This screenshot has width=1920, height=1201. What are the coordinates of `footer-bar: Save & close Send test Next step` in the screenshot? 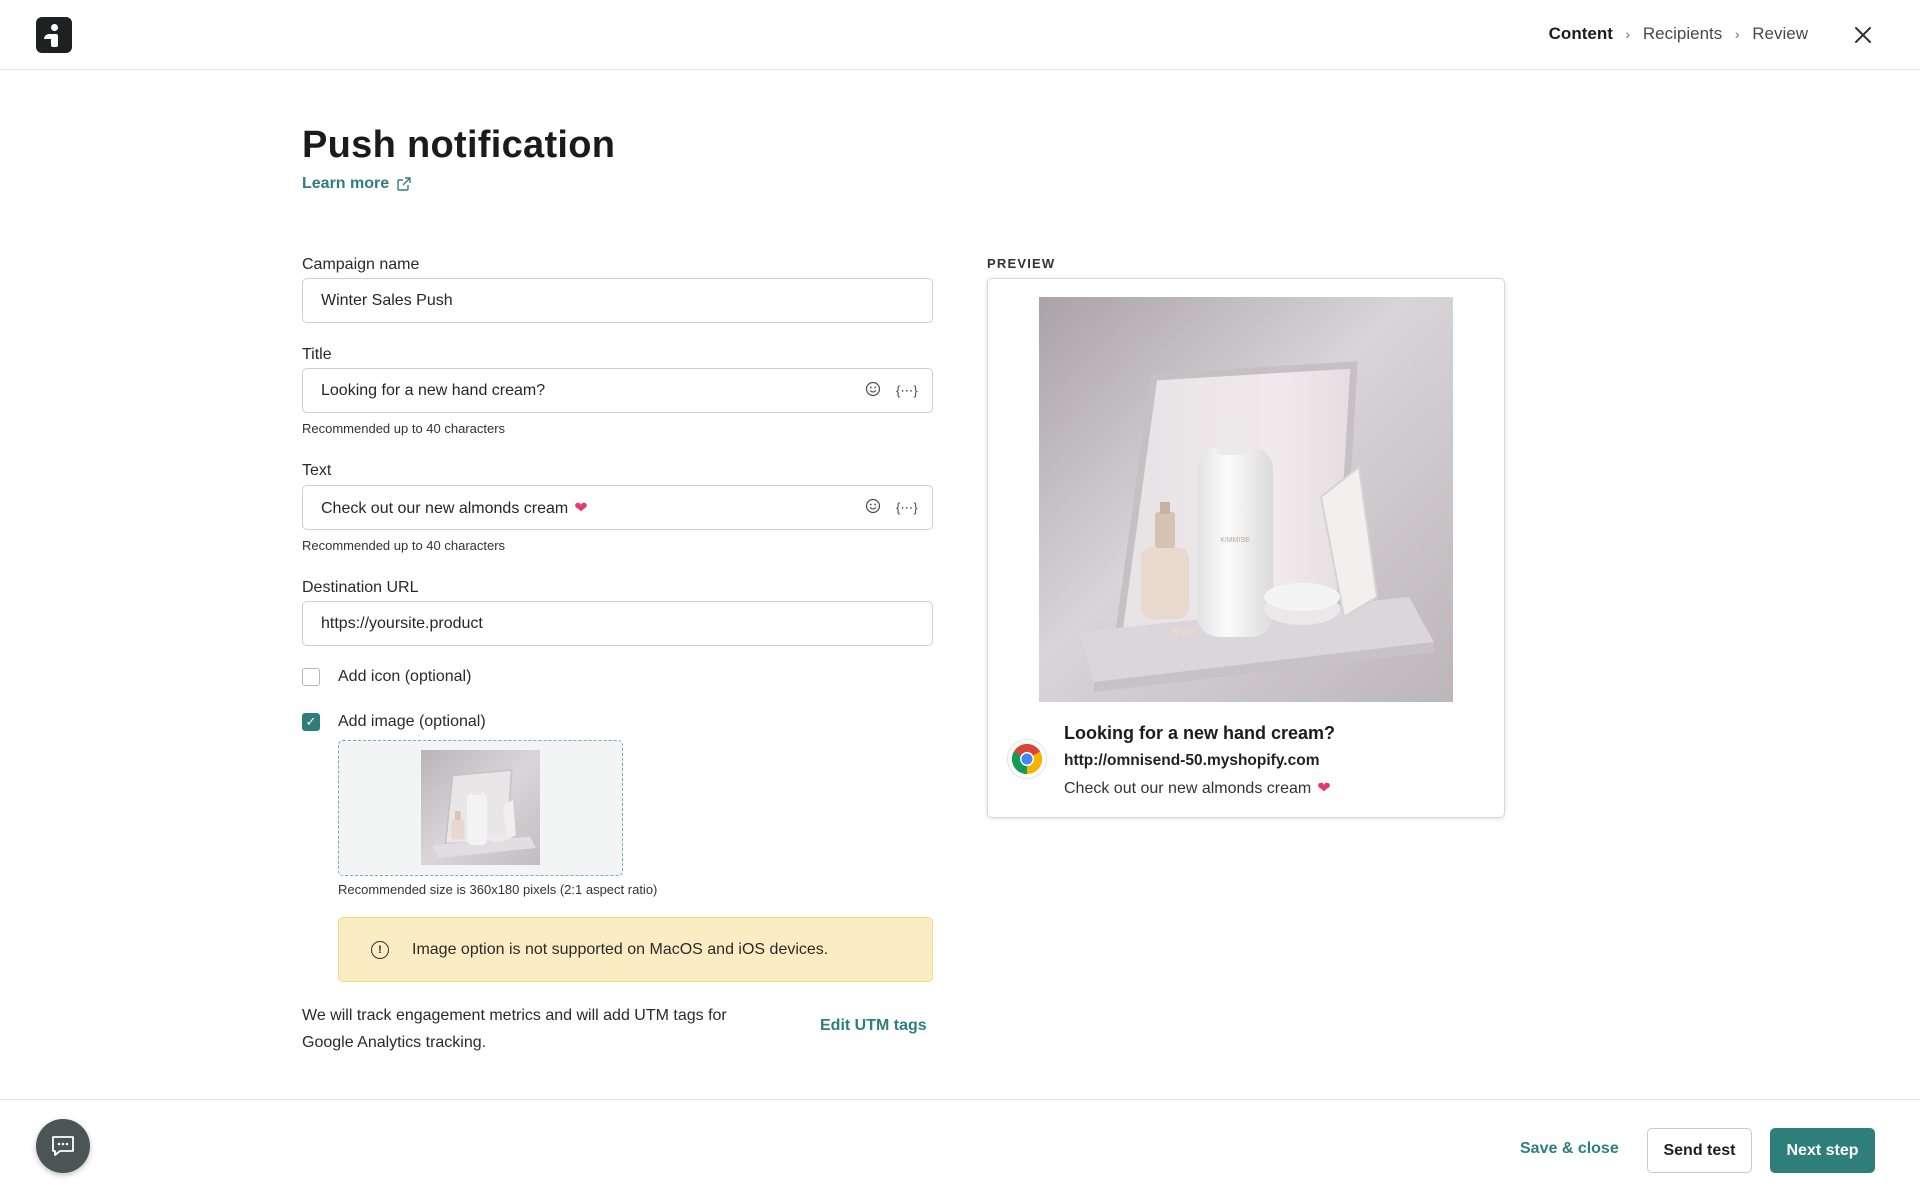 It's located at (960, 1150).